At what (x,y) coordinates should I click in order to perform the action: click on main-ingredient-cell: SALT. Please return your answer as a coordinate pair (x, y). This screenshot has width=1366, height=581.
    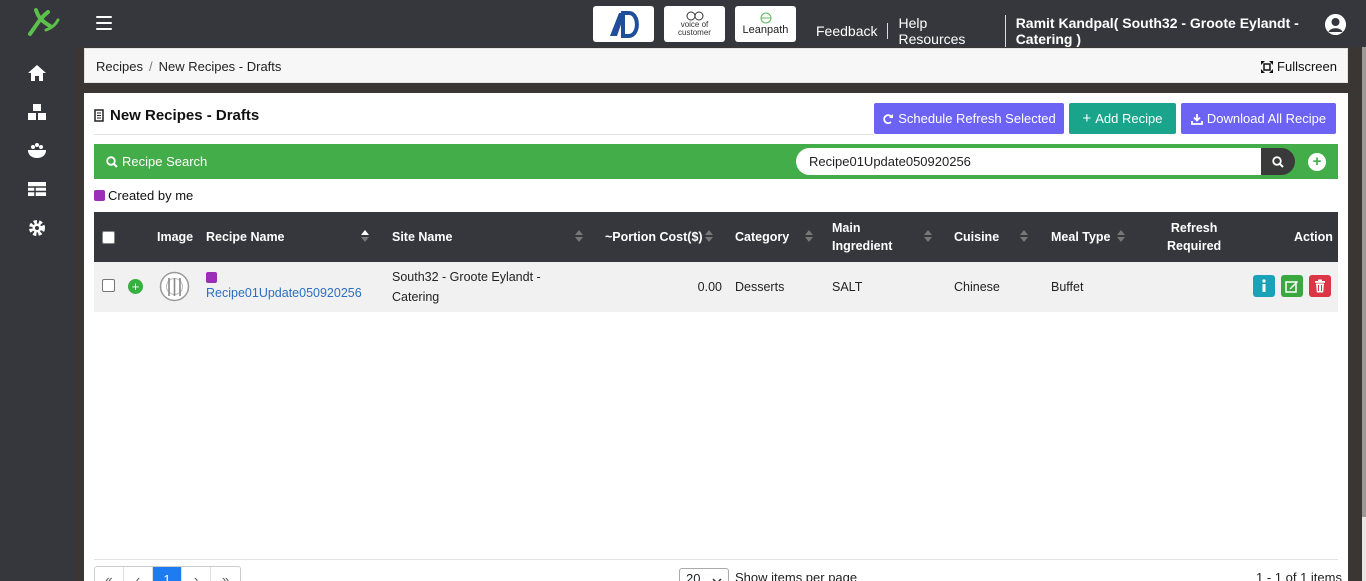
    Looking at the image, I should click on (847, 287).